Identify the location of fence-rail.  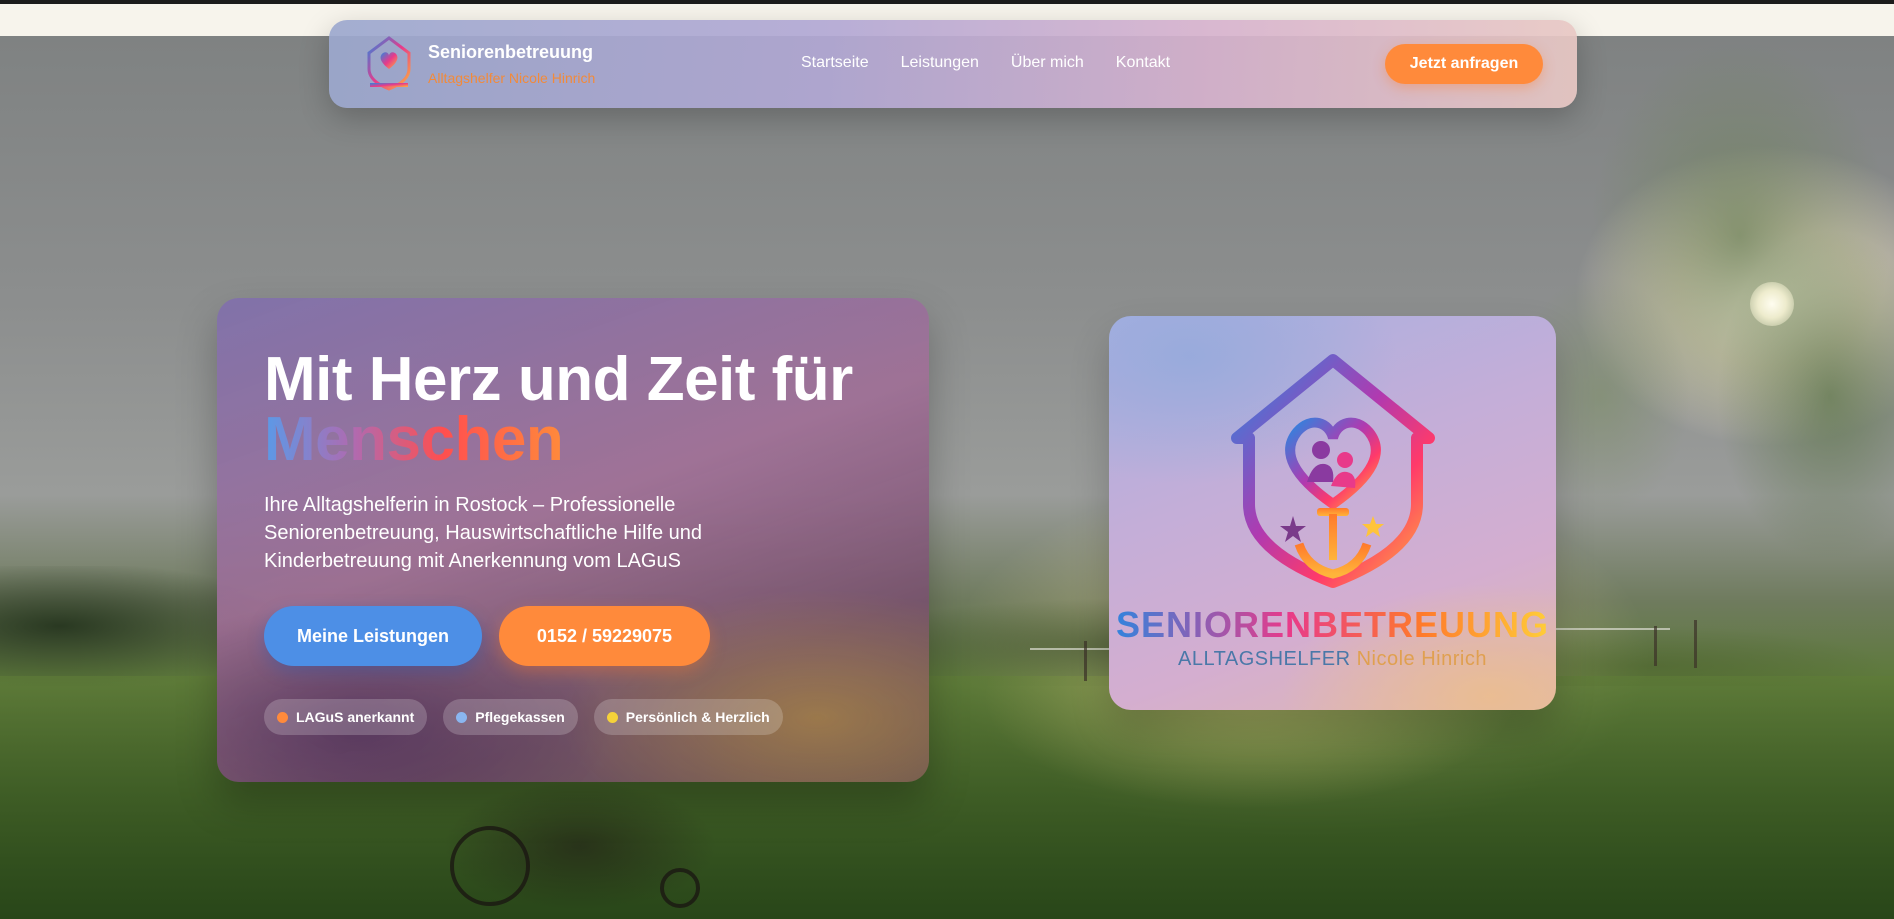
(1605, 629).